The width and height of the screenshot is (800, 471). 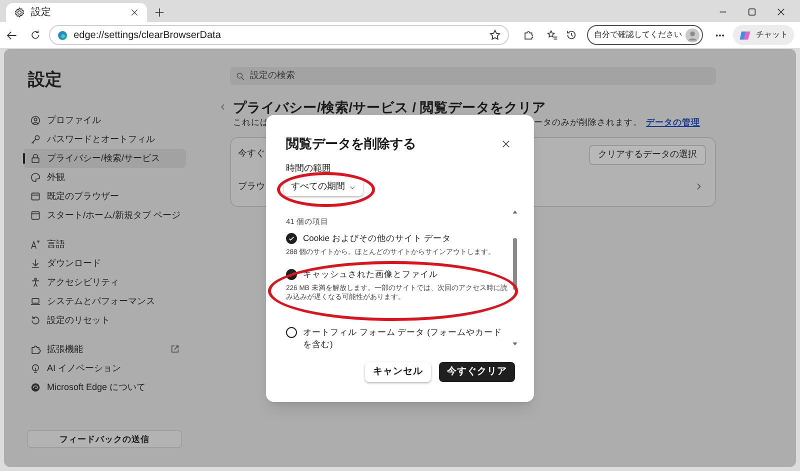 What do you see at coordinates (515, 344) in the screenshot?
I see `scroll-down-icon` at bounding box center [515, 344].